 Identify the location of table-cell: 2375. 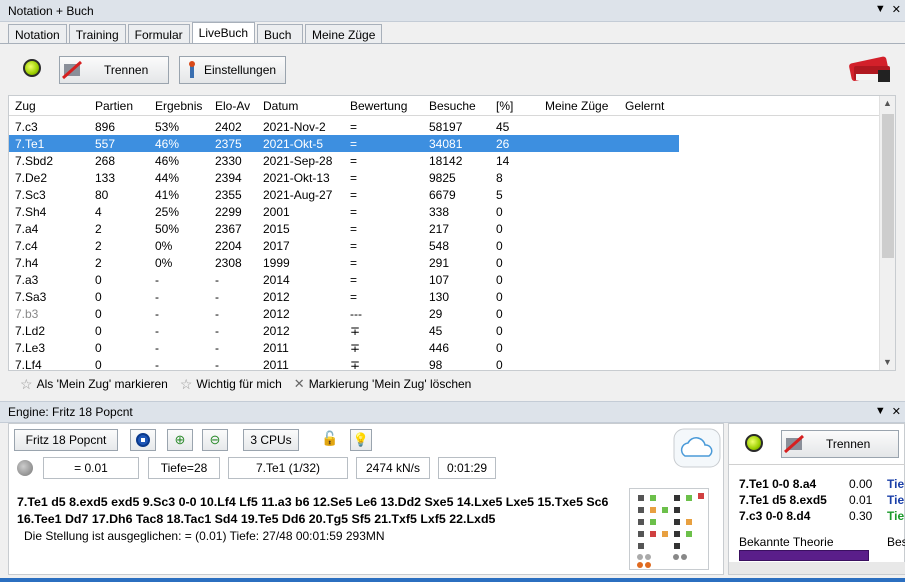
(228, 144).